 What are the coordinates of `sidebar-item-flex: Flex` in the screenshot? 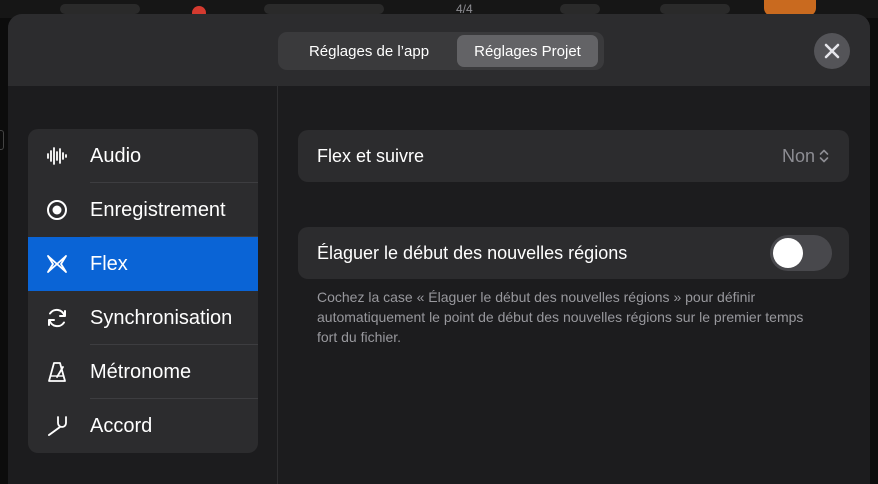 It's located at (143, 264).